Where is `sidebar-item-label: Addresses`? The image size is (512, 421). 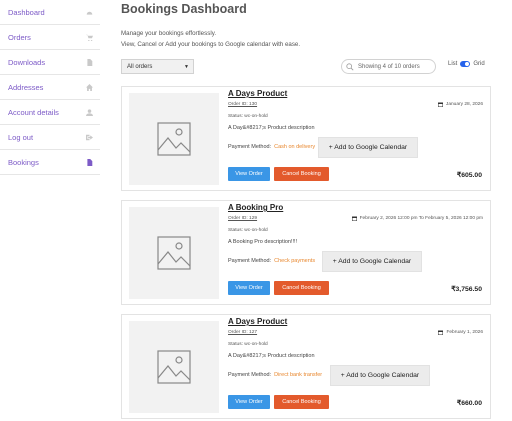
sidebar-item-label: Addresses is located at coordinates (26, 87).